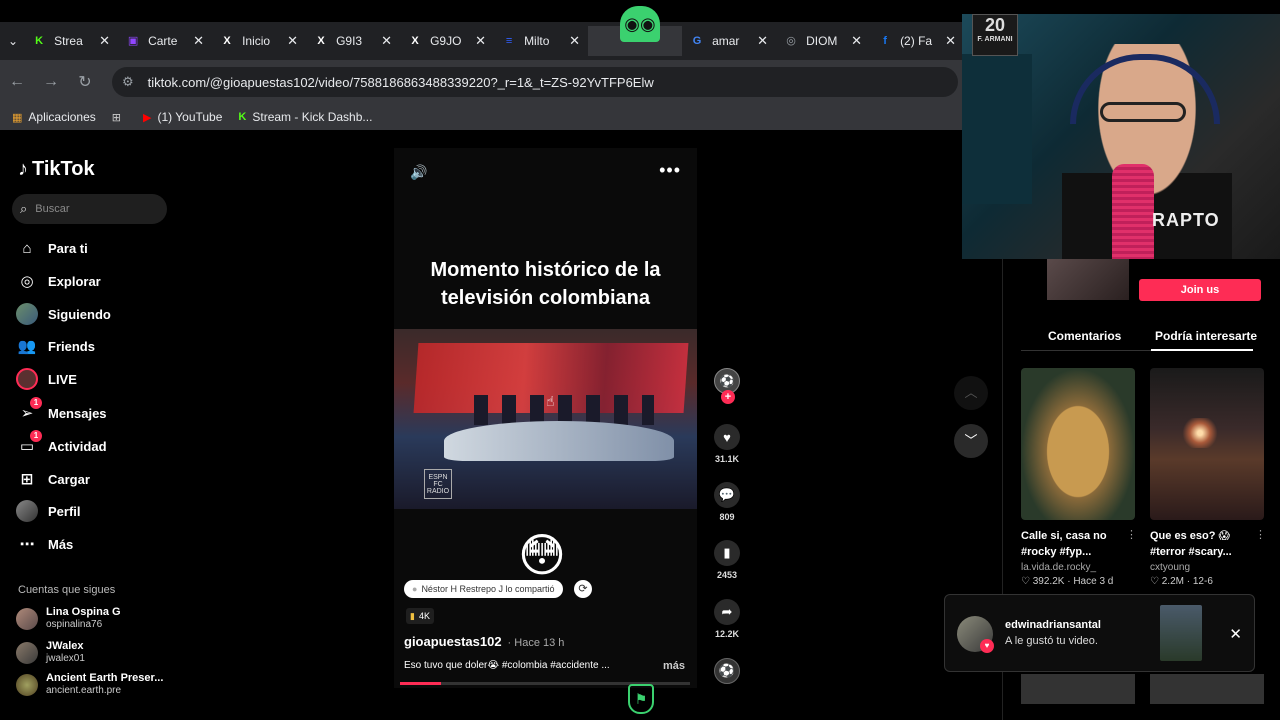 The image size is (1280, 720). I want to click on nav-live: LIVE, so click(46, 379).